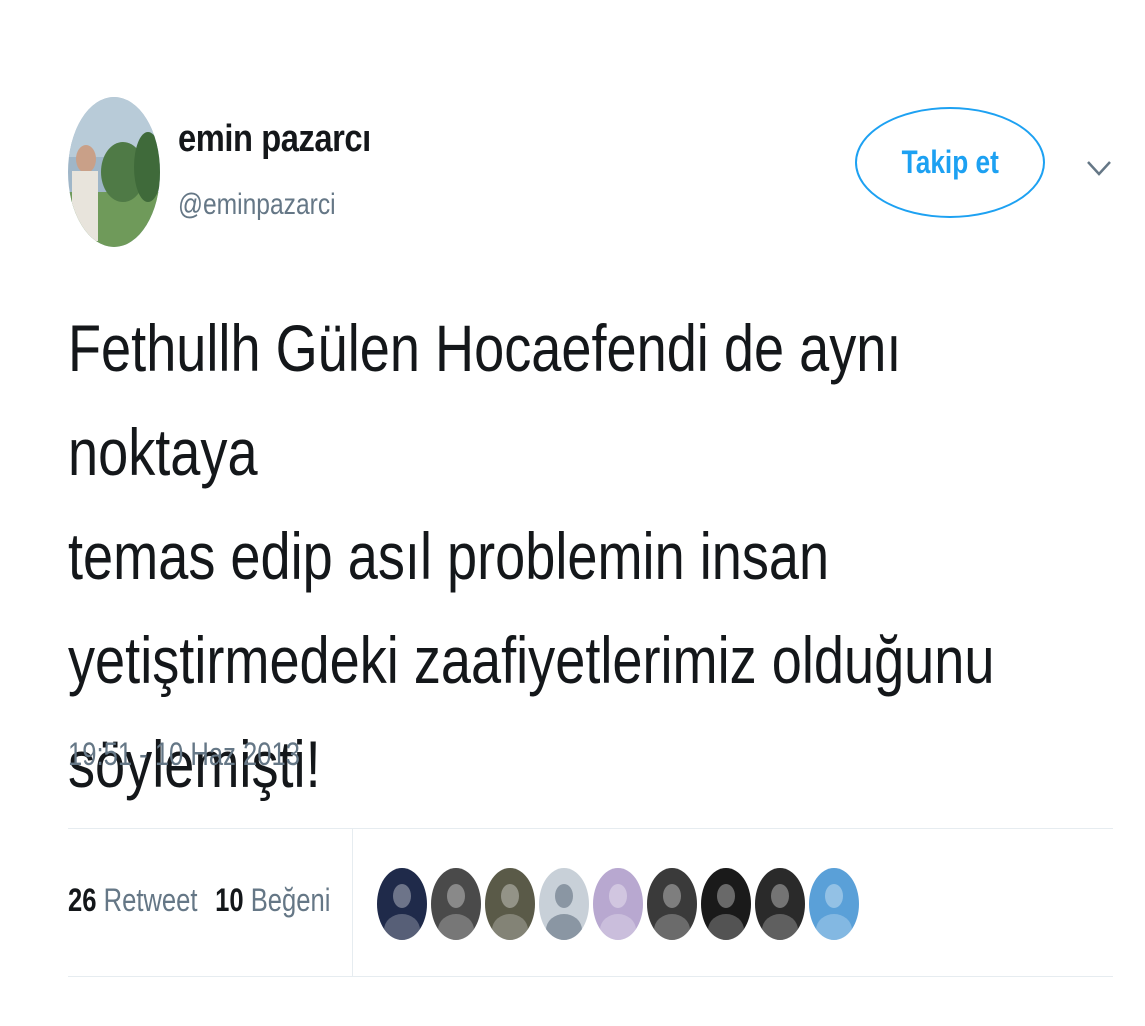 The width and height of the screenshot is (1145, 1026). Describe the element at coordinates (274, 139) in the screenshot. I see `display-name: emin pazarcı` at that location.